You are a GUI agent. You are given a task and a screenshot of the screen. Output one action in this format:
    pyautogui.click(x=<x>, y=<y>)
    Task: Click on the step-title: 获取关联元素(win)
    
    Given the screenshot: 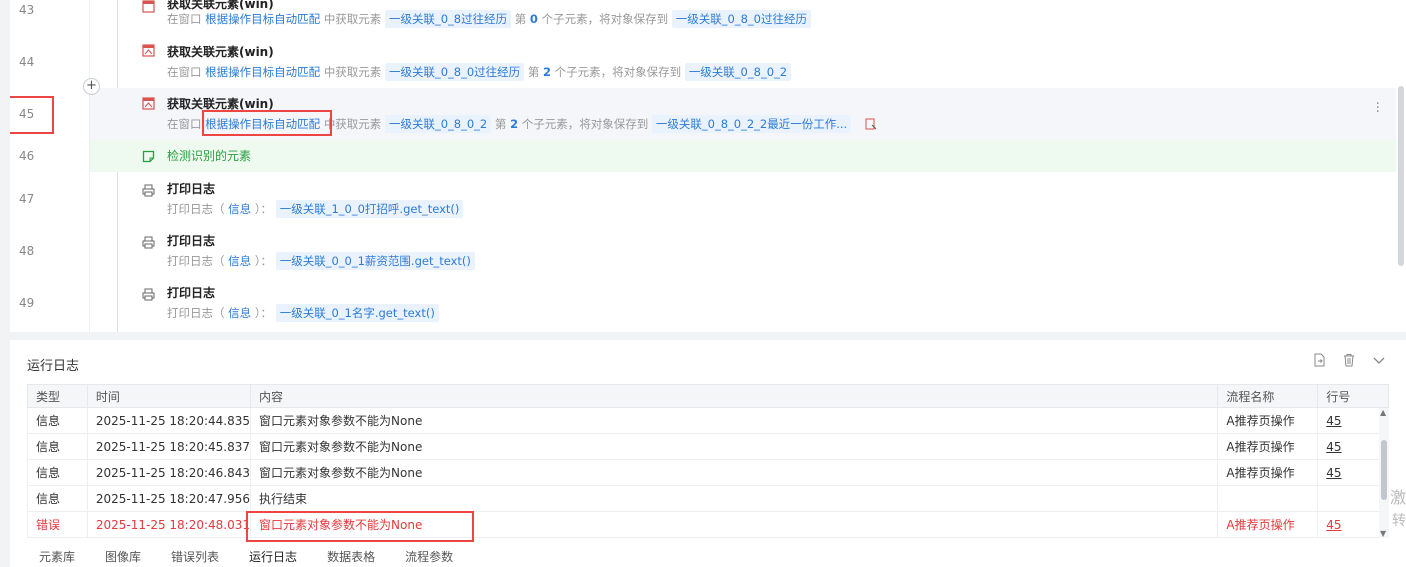 What is the action you would take?
    pyautogui.click(x=220, y=52)
    